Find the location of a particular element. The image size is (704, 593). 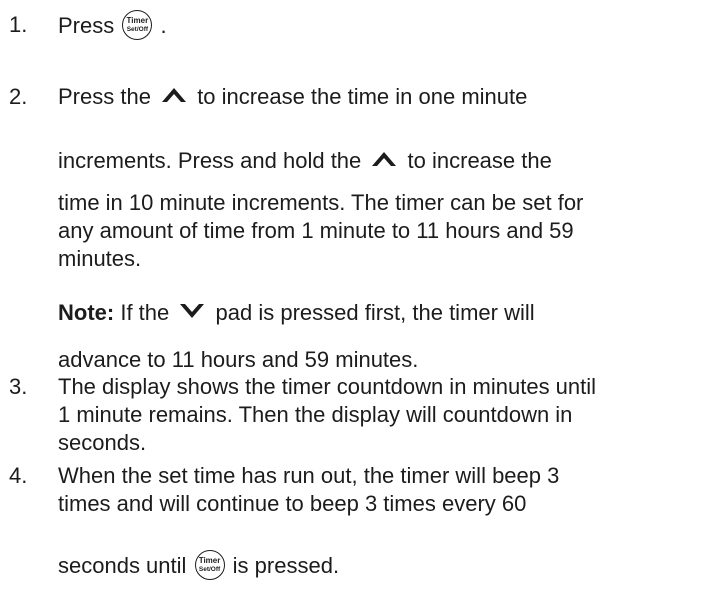

step-2-text: to increase the is located at coordinates (479, 160).